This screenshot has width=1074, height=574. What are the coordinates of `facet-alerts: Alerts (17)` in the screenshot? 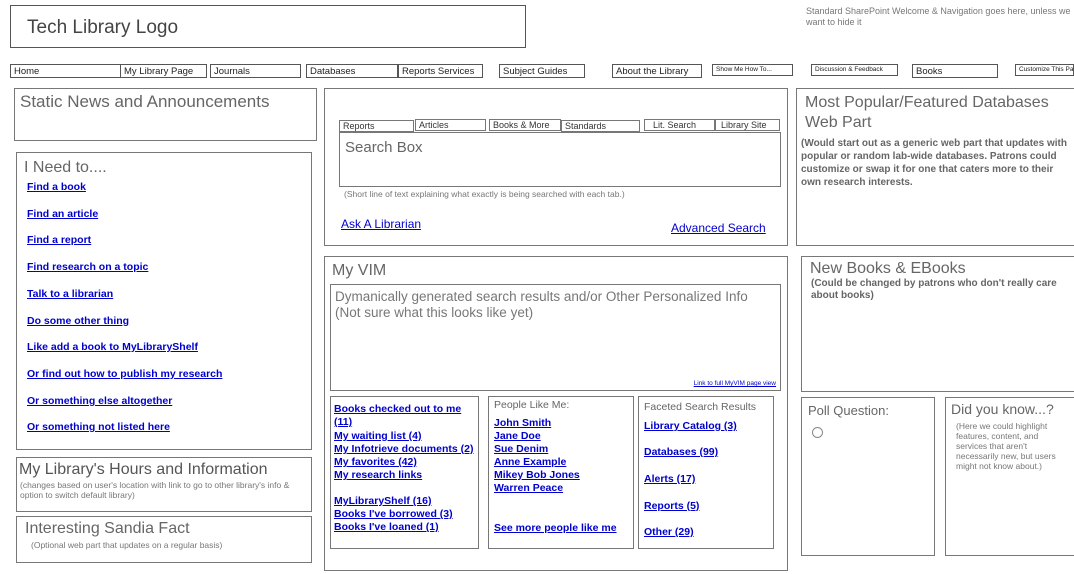 It's located at (669, 479).